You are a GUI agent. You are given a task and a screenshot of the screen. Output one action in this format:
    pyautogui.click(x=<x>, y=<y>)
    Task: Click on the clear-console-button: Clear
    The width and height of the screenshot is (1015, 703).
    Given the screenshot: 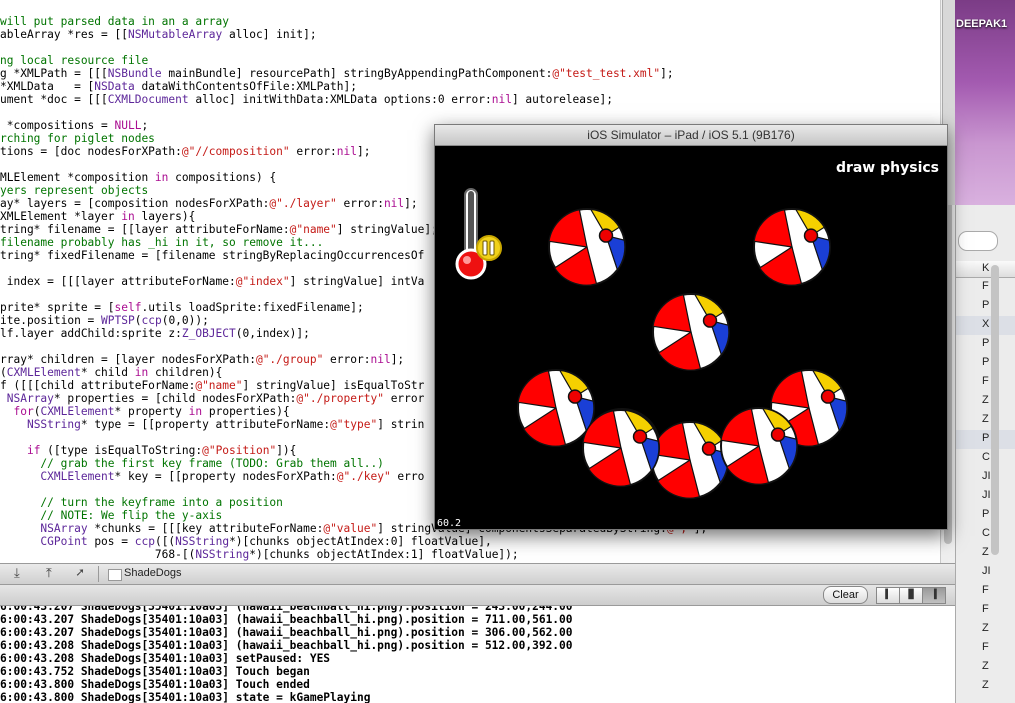 What is the action you would take?
    pyautogui.click(x=845, y=595)
    